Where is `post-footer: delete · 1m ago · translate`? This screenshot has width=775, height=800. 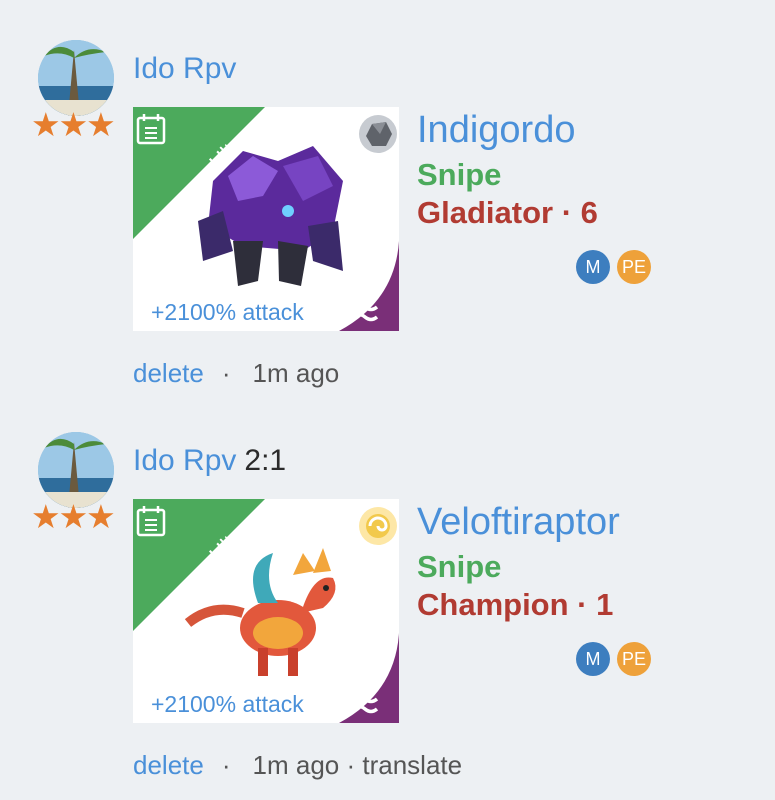 post-footer: delete · 1m ago · translate is located at coordinates (297, 765).